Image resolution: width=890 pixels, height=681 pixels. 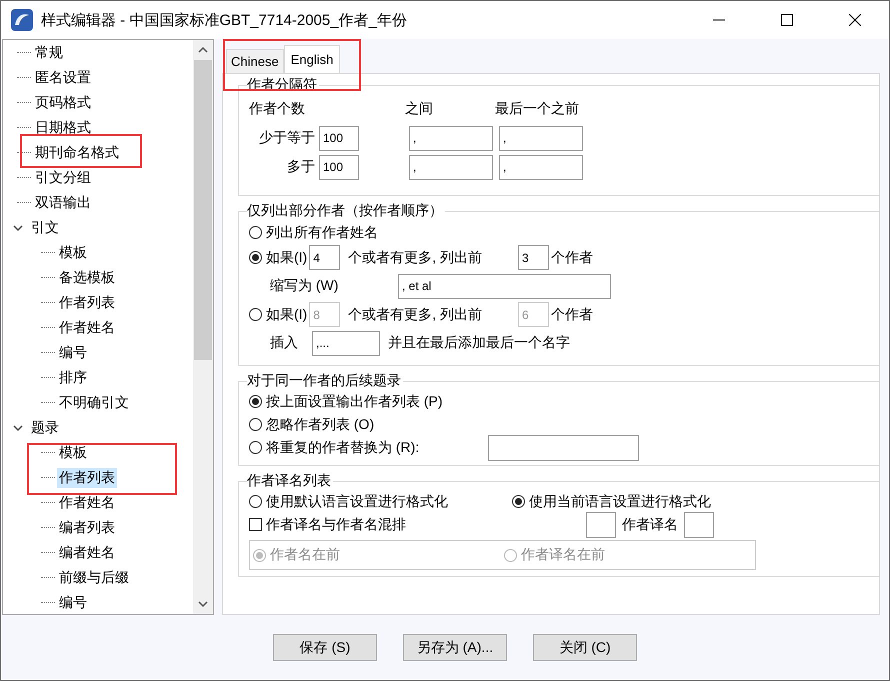 What do you see at coordinates (203, 210) in the screenshot?
I see `scrollbar-thumb` at bounding box center [203, 210].